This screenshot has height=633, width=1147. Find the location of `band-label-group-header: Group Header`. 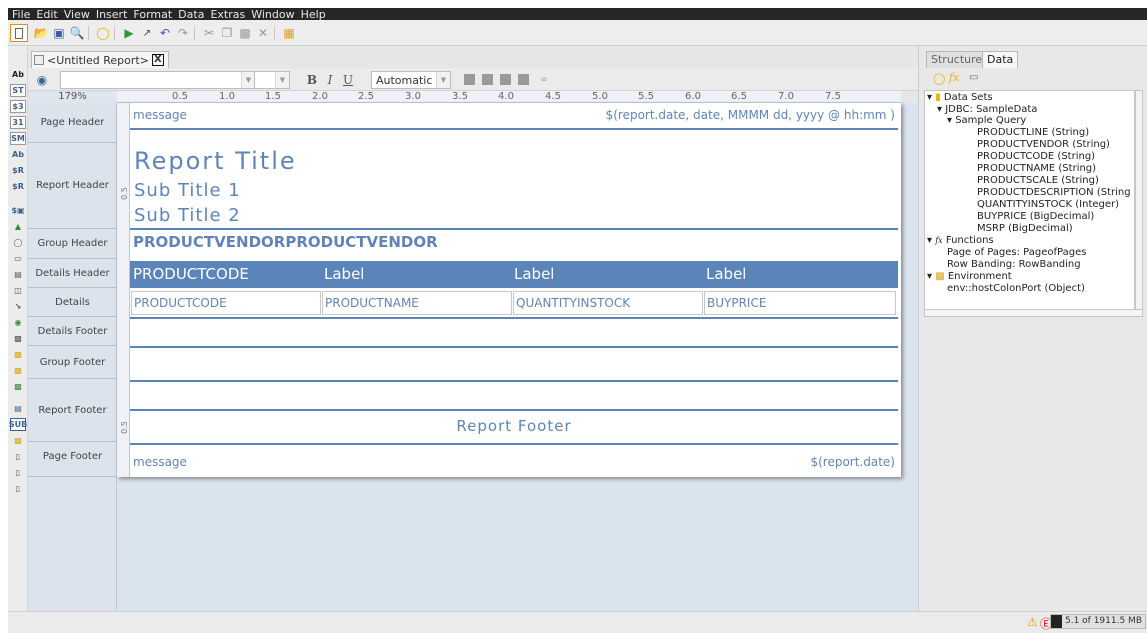

band-label-group-header: Group Header is located at coordinates (72, 244).